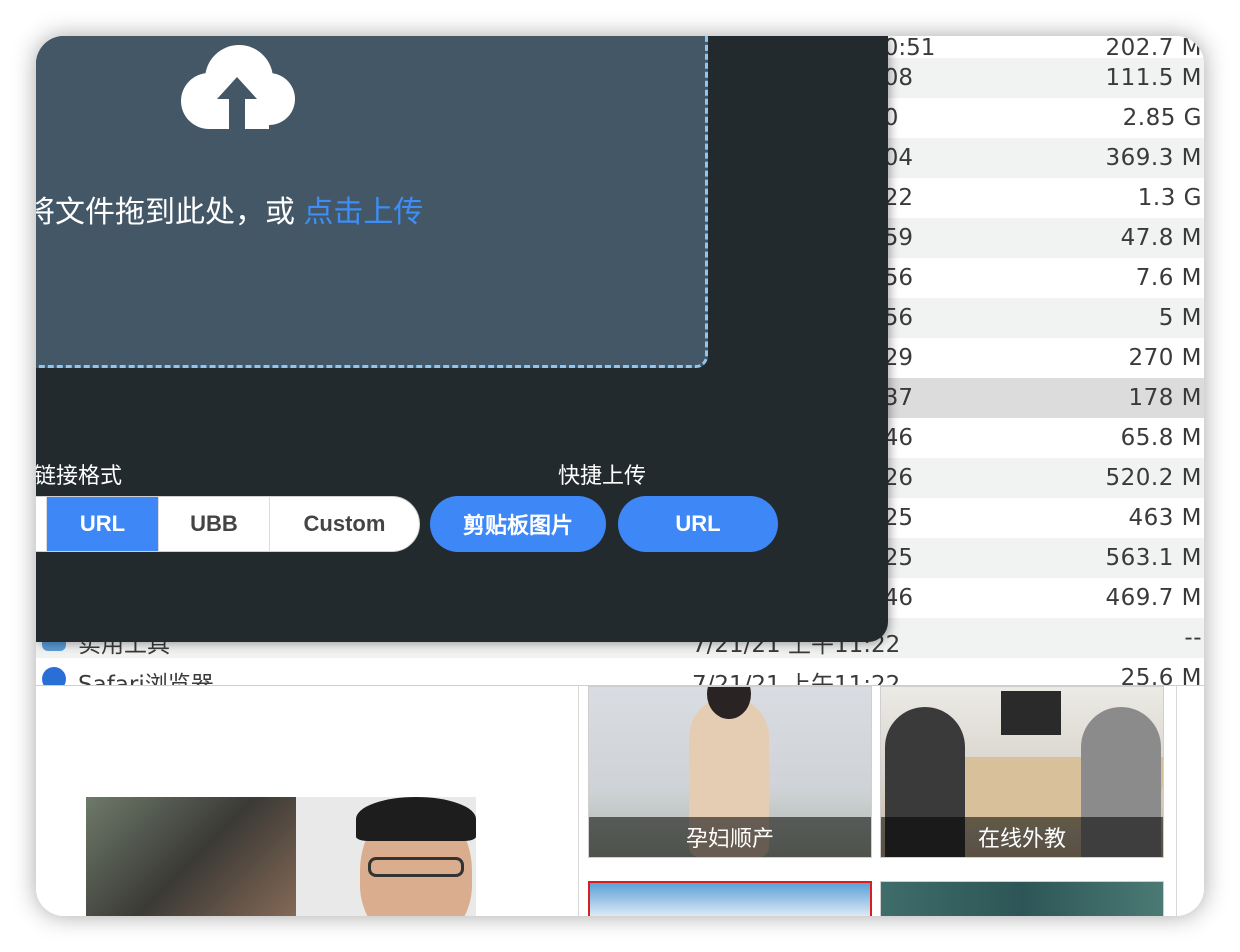  What do you see at coordinates (1161, 675) in the screenshot?
I see `file-size: 25.6 M` at bounding box center [1161, 675].